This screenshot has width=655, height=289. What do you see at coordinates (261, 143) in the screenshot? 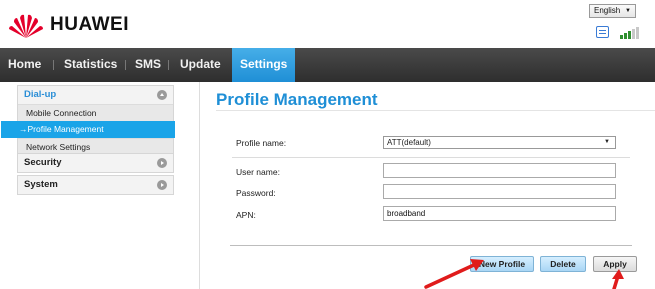
I see `profile-name-label: Profile name:` at bounding box center [261, 143].